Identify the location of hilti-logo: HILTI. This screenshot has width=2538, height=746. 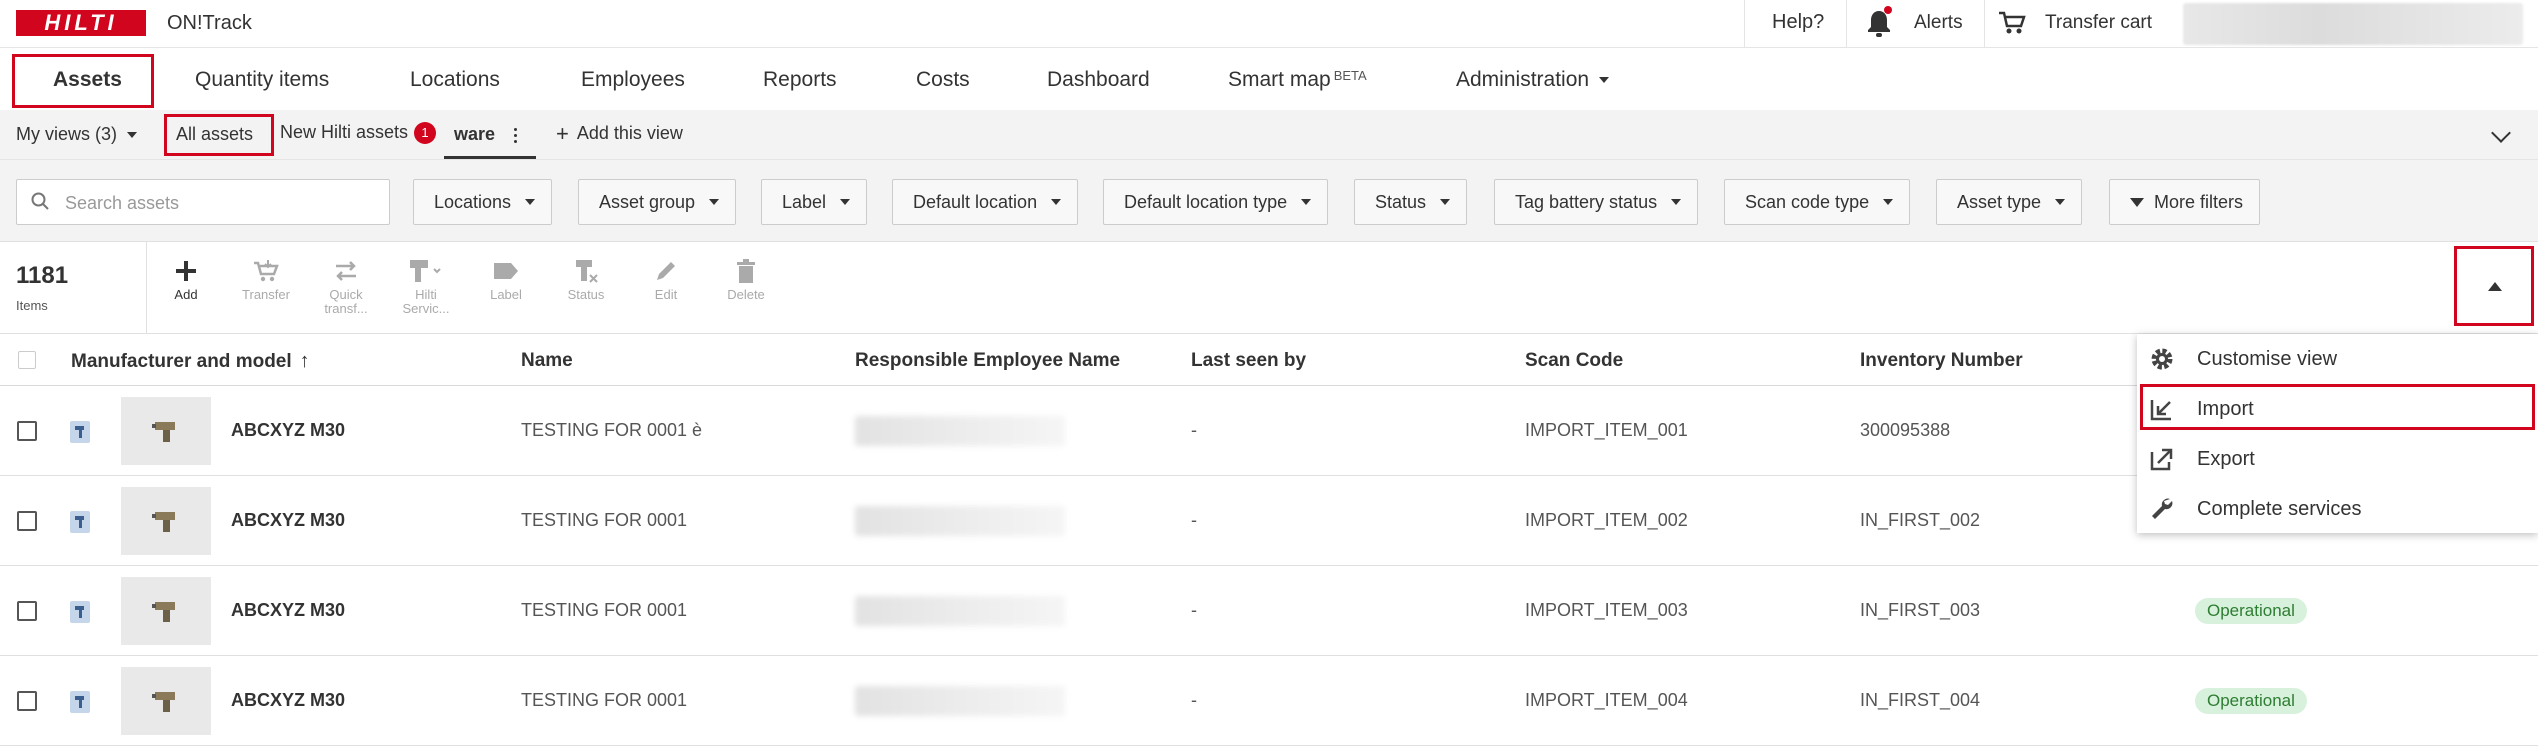
(81, 23).